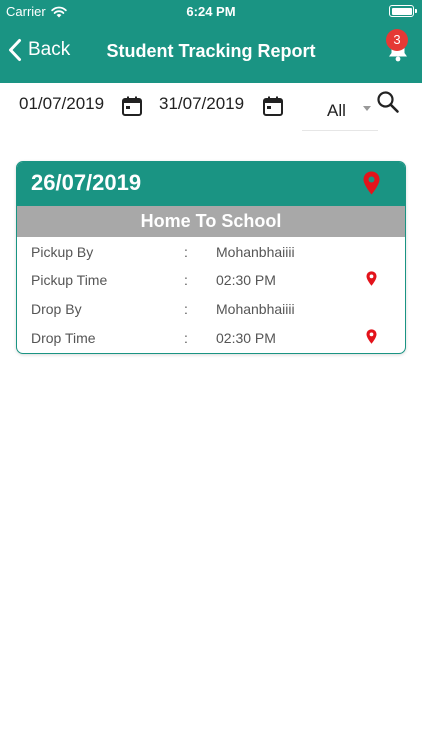  I want to click on row-label: Pickup By, so click(62, 252).